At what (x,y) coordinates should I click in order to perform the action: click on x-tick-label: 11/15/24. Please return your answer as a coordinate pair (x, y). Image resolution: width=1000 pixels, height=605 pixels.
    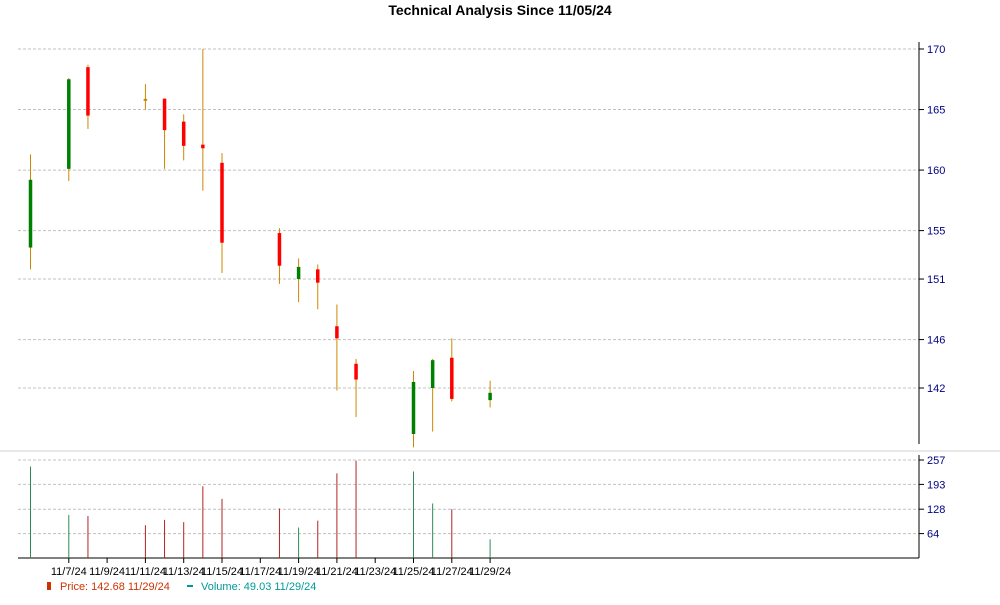
    Looking at the image, I should click on (222, 572).